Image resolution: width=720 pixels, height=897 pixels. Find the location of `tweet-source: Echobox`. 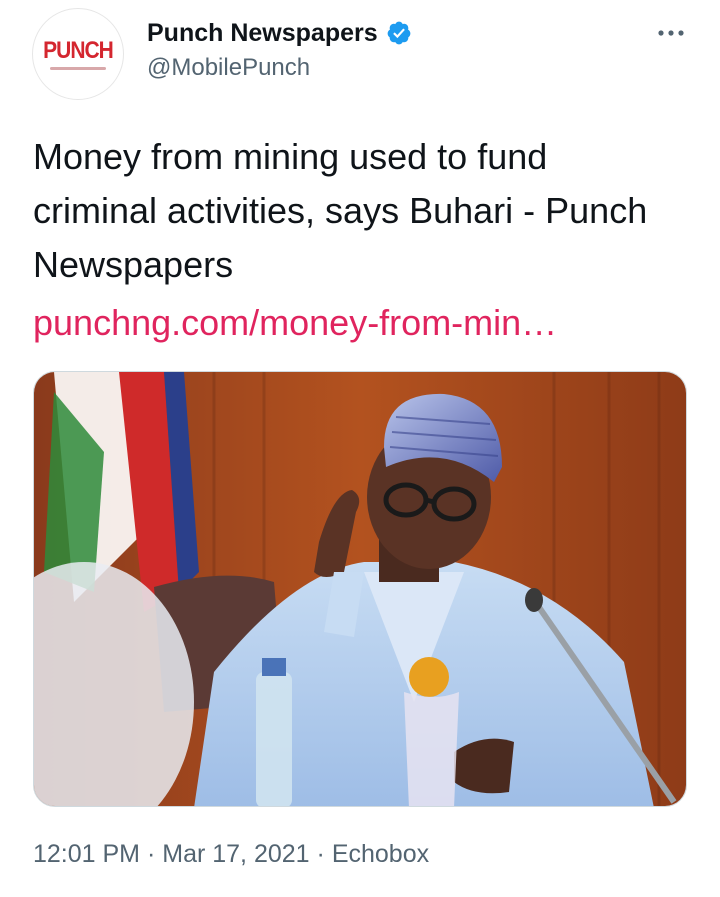

tweet-source: Echobox is located at coordinates (380, 854).